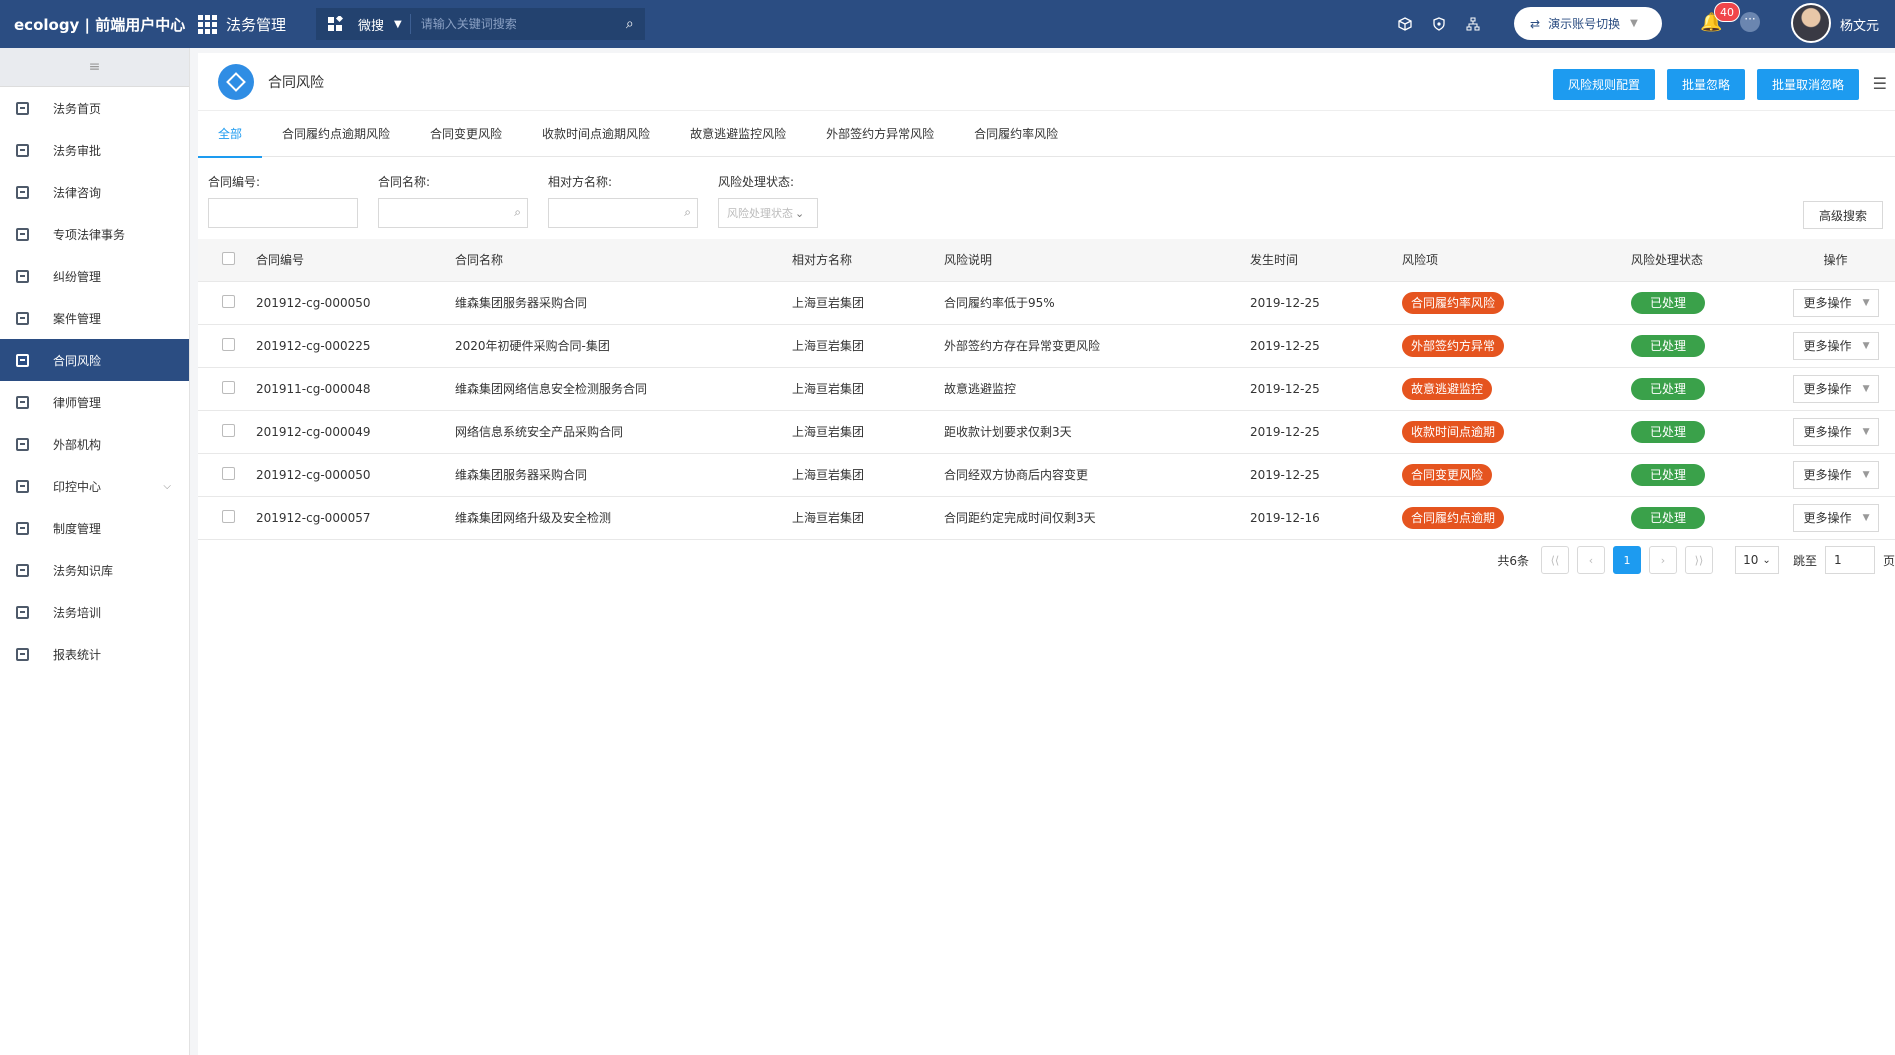  What do you see at coordinates (230, 134) in the screenshot?
I see `tab-all: 全部` at bounding box center [230, 134].